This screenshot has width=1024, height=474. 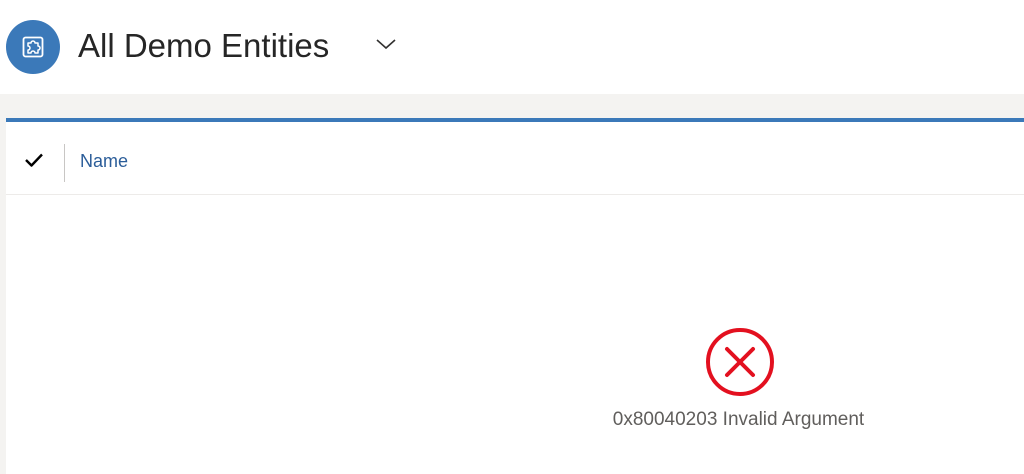 I want to click on view-selector-button, so click(x=386, y=44).